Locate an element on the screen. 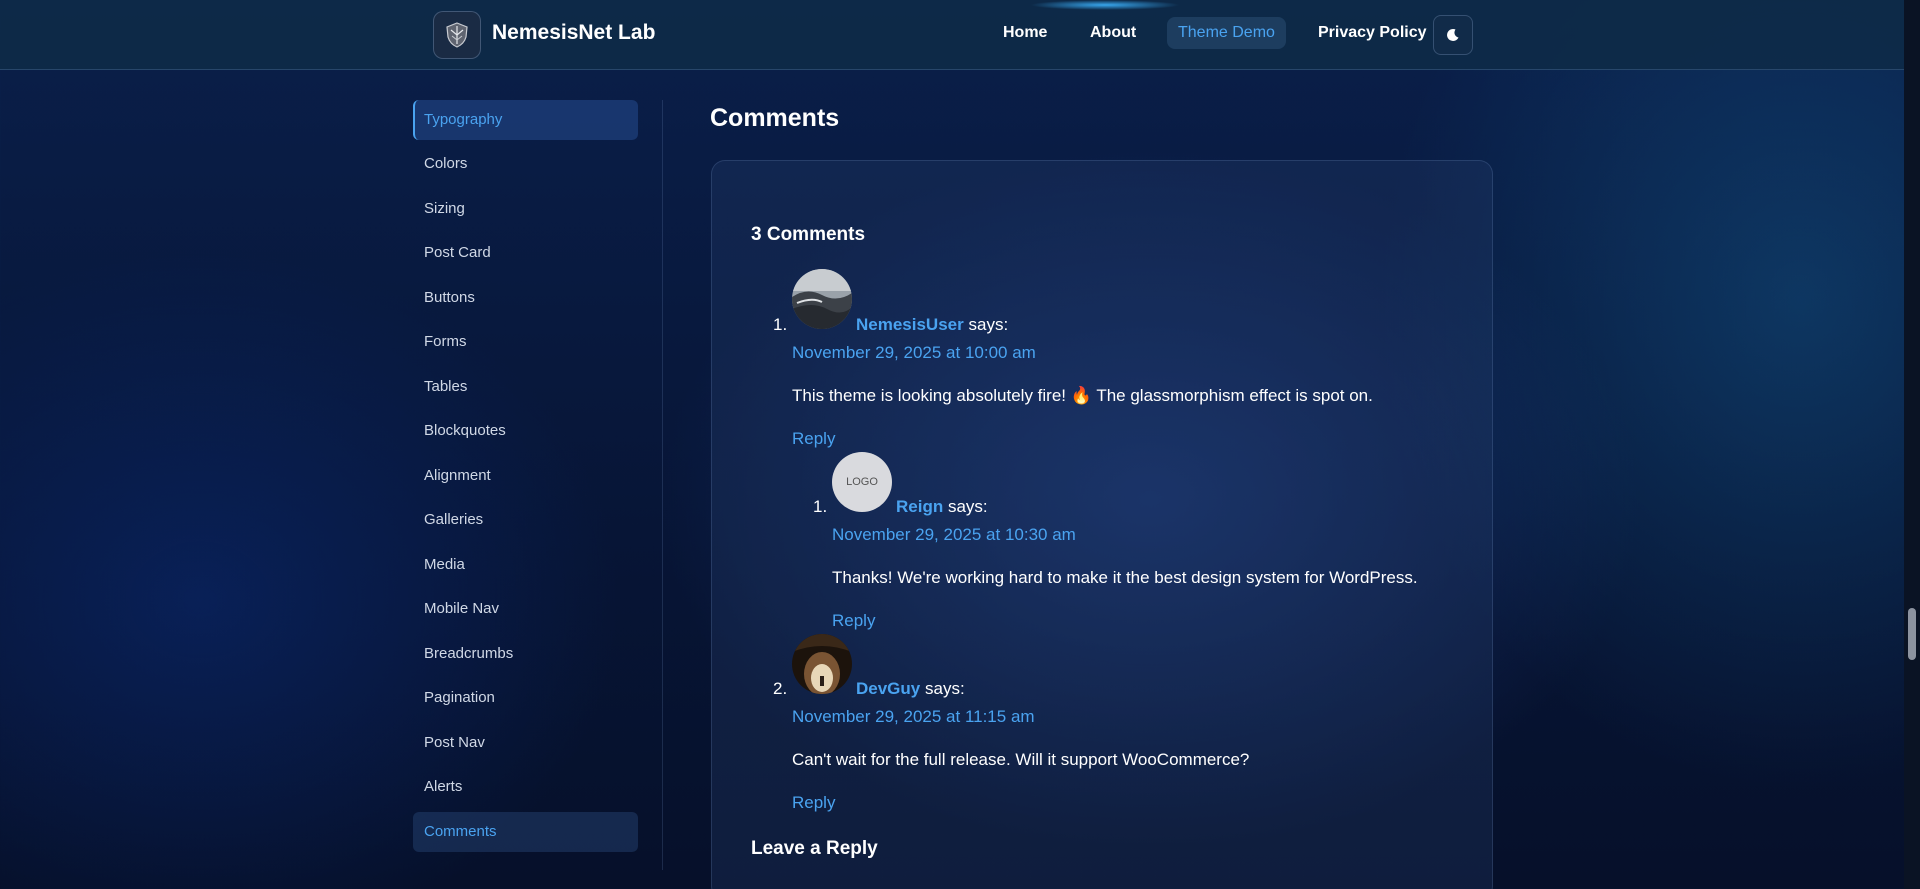  comment-author-link: DevGuy is located at coordinates (888, 688).